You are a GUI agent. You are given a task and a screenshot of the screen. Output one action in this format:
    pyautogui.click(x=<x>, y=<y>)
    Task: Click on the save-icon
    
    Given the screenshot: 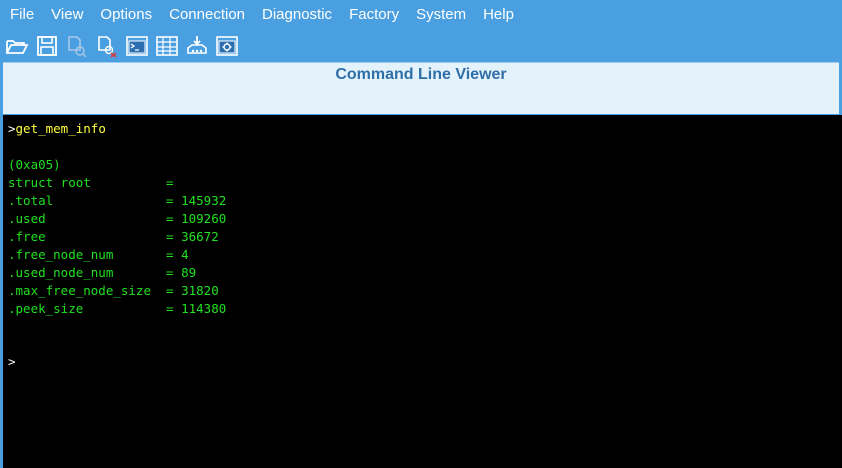 What is the action you would take?
    pyautogui.click(x=47, y=46)
    